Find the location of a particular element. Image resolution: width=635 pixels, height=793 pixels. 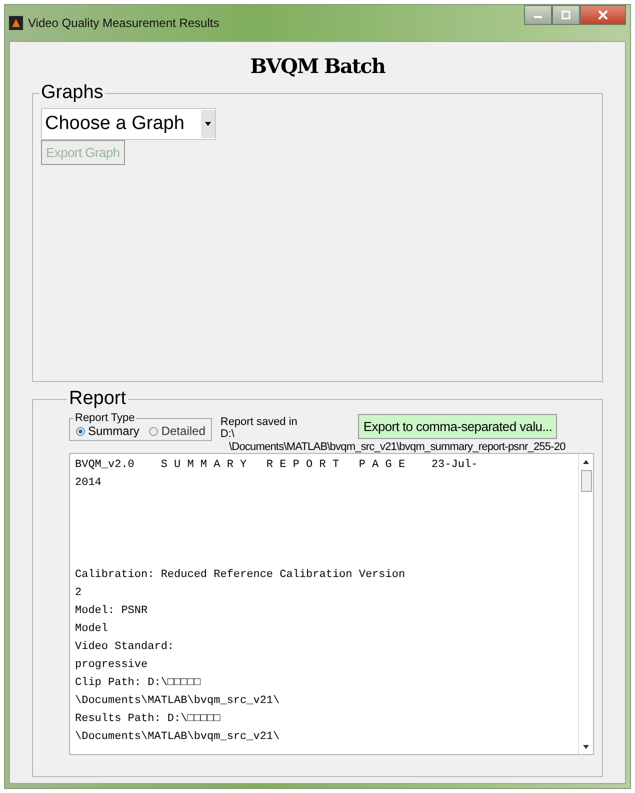

saved-path: \Documents\MATLAB\bvqm_src_v21\bvqm_summary_report-psnr_255-20 is located at coordinates (397, 447).